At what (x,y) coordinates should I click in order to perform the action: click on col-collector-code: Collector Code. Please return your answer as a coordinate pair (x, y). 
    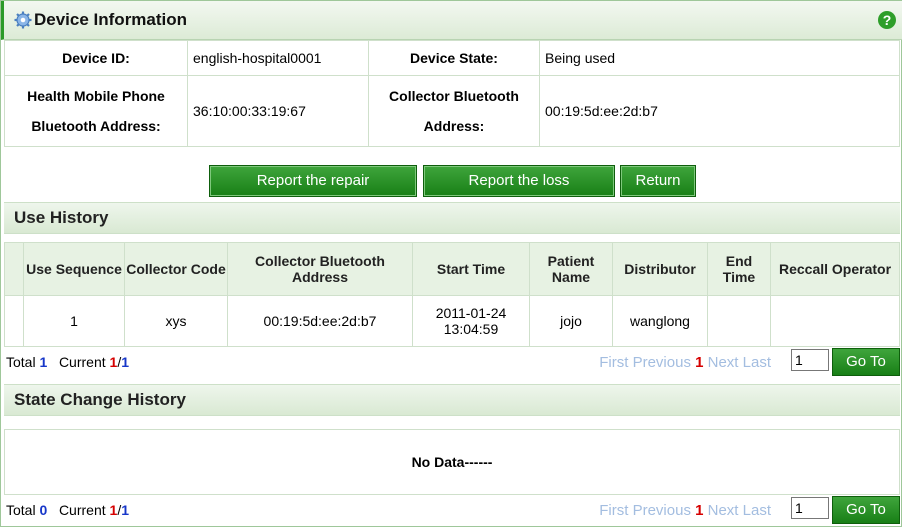
    Looking at the image, I should click on (176, 269).